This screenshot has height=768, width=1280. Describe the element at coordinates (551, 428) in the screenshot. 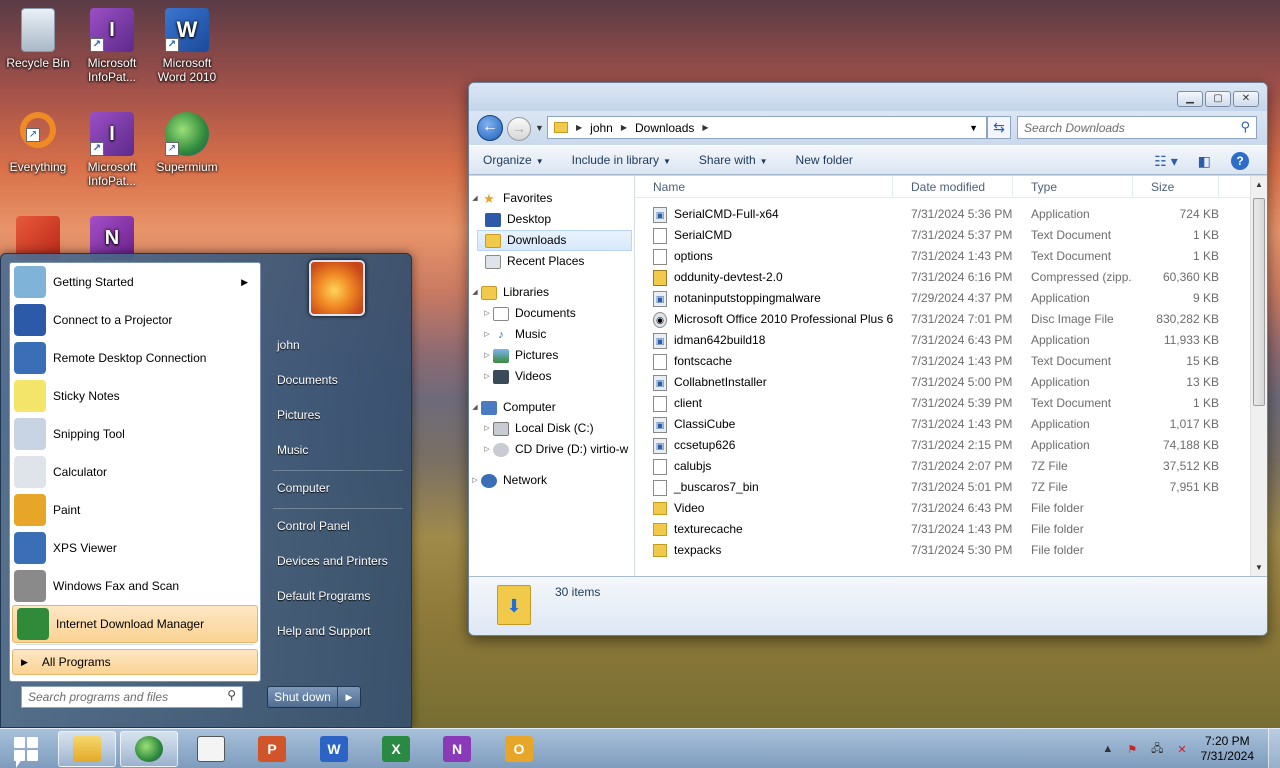

I see `nav-local-disk: ▷ Local Disk (C:)` at that location.